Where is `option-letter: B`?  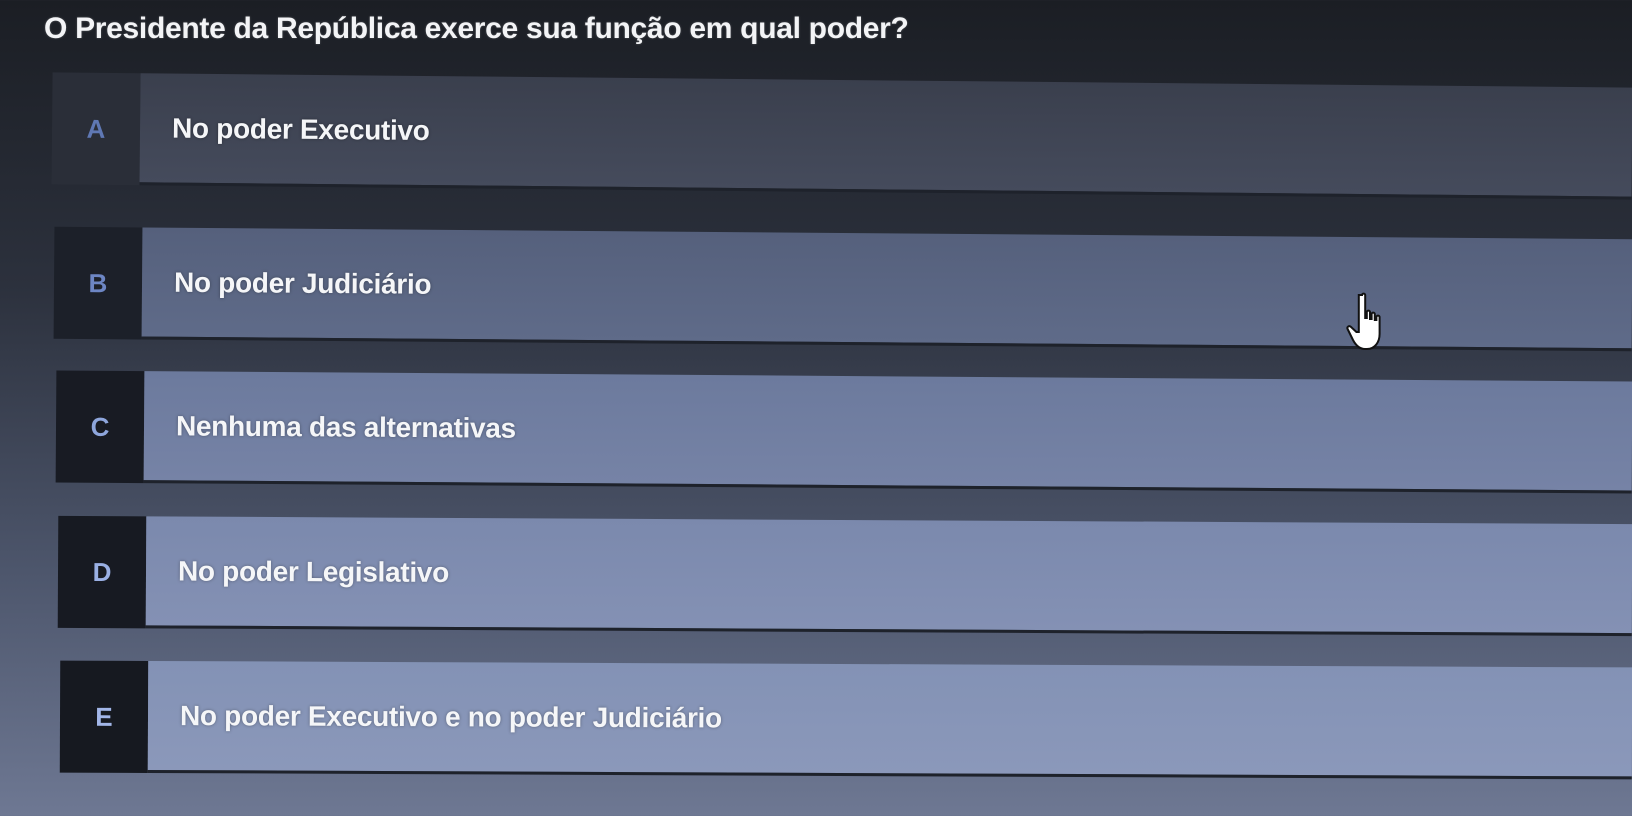
option-letter: B is located at coordinates (98, 283).